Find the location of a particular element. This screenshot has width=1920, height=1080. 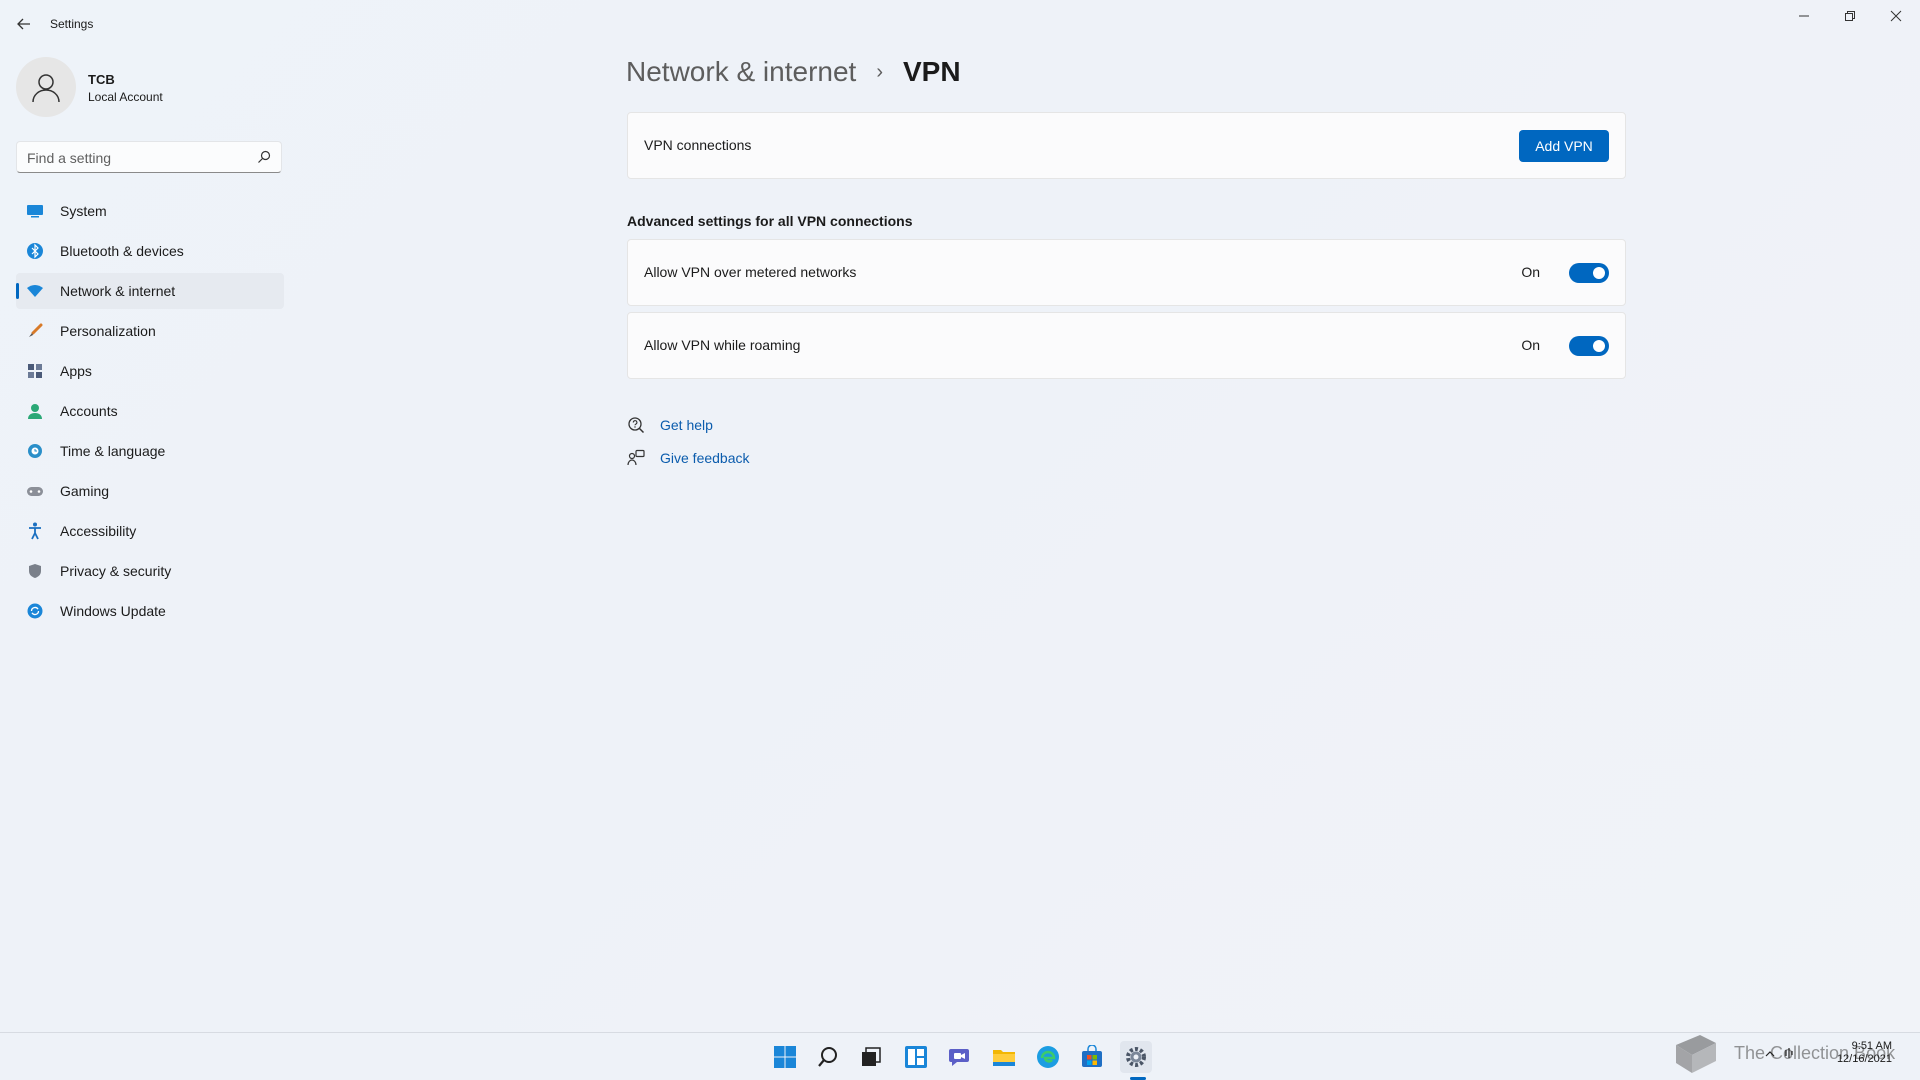

sidebar-item-label: Gaming is located at coordinates (85, 491).